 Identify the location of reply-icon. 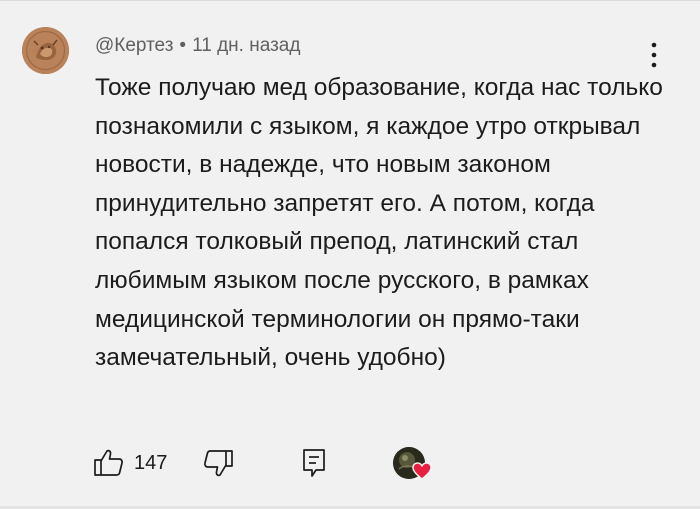
(314, 463).